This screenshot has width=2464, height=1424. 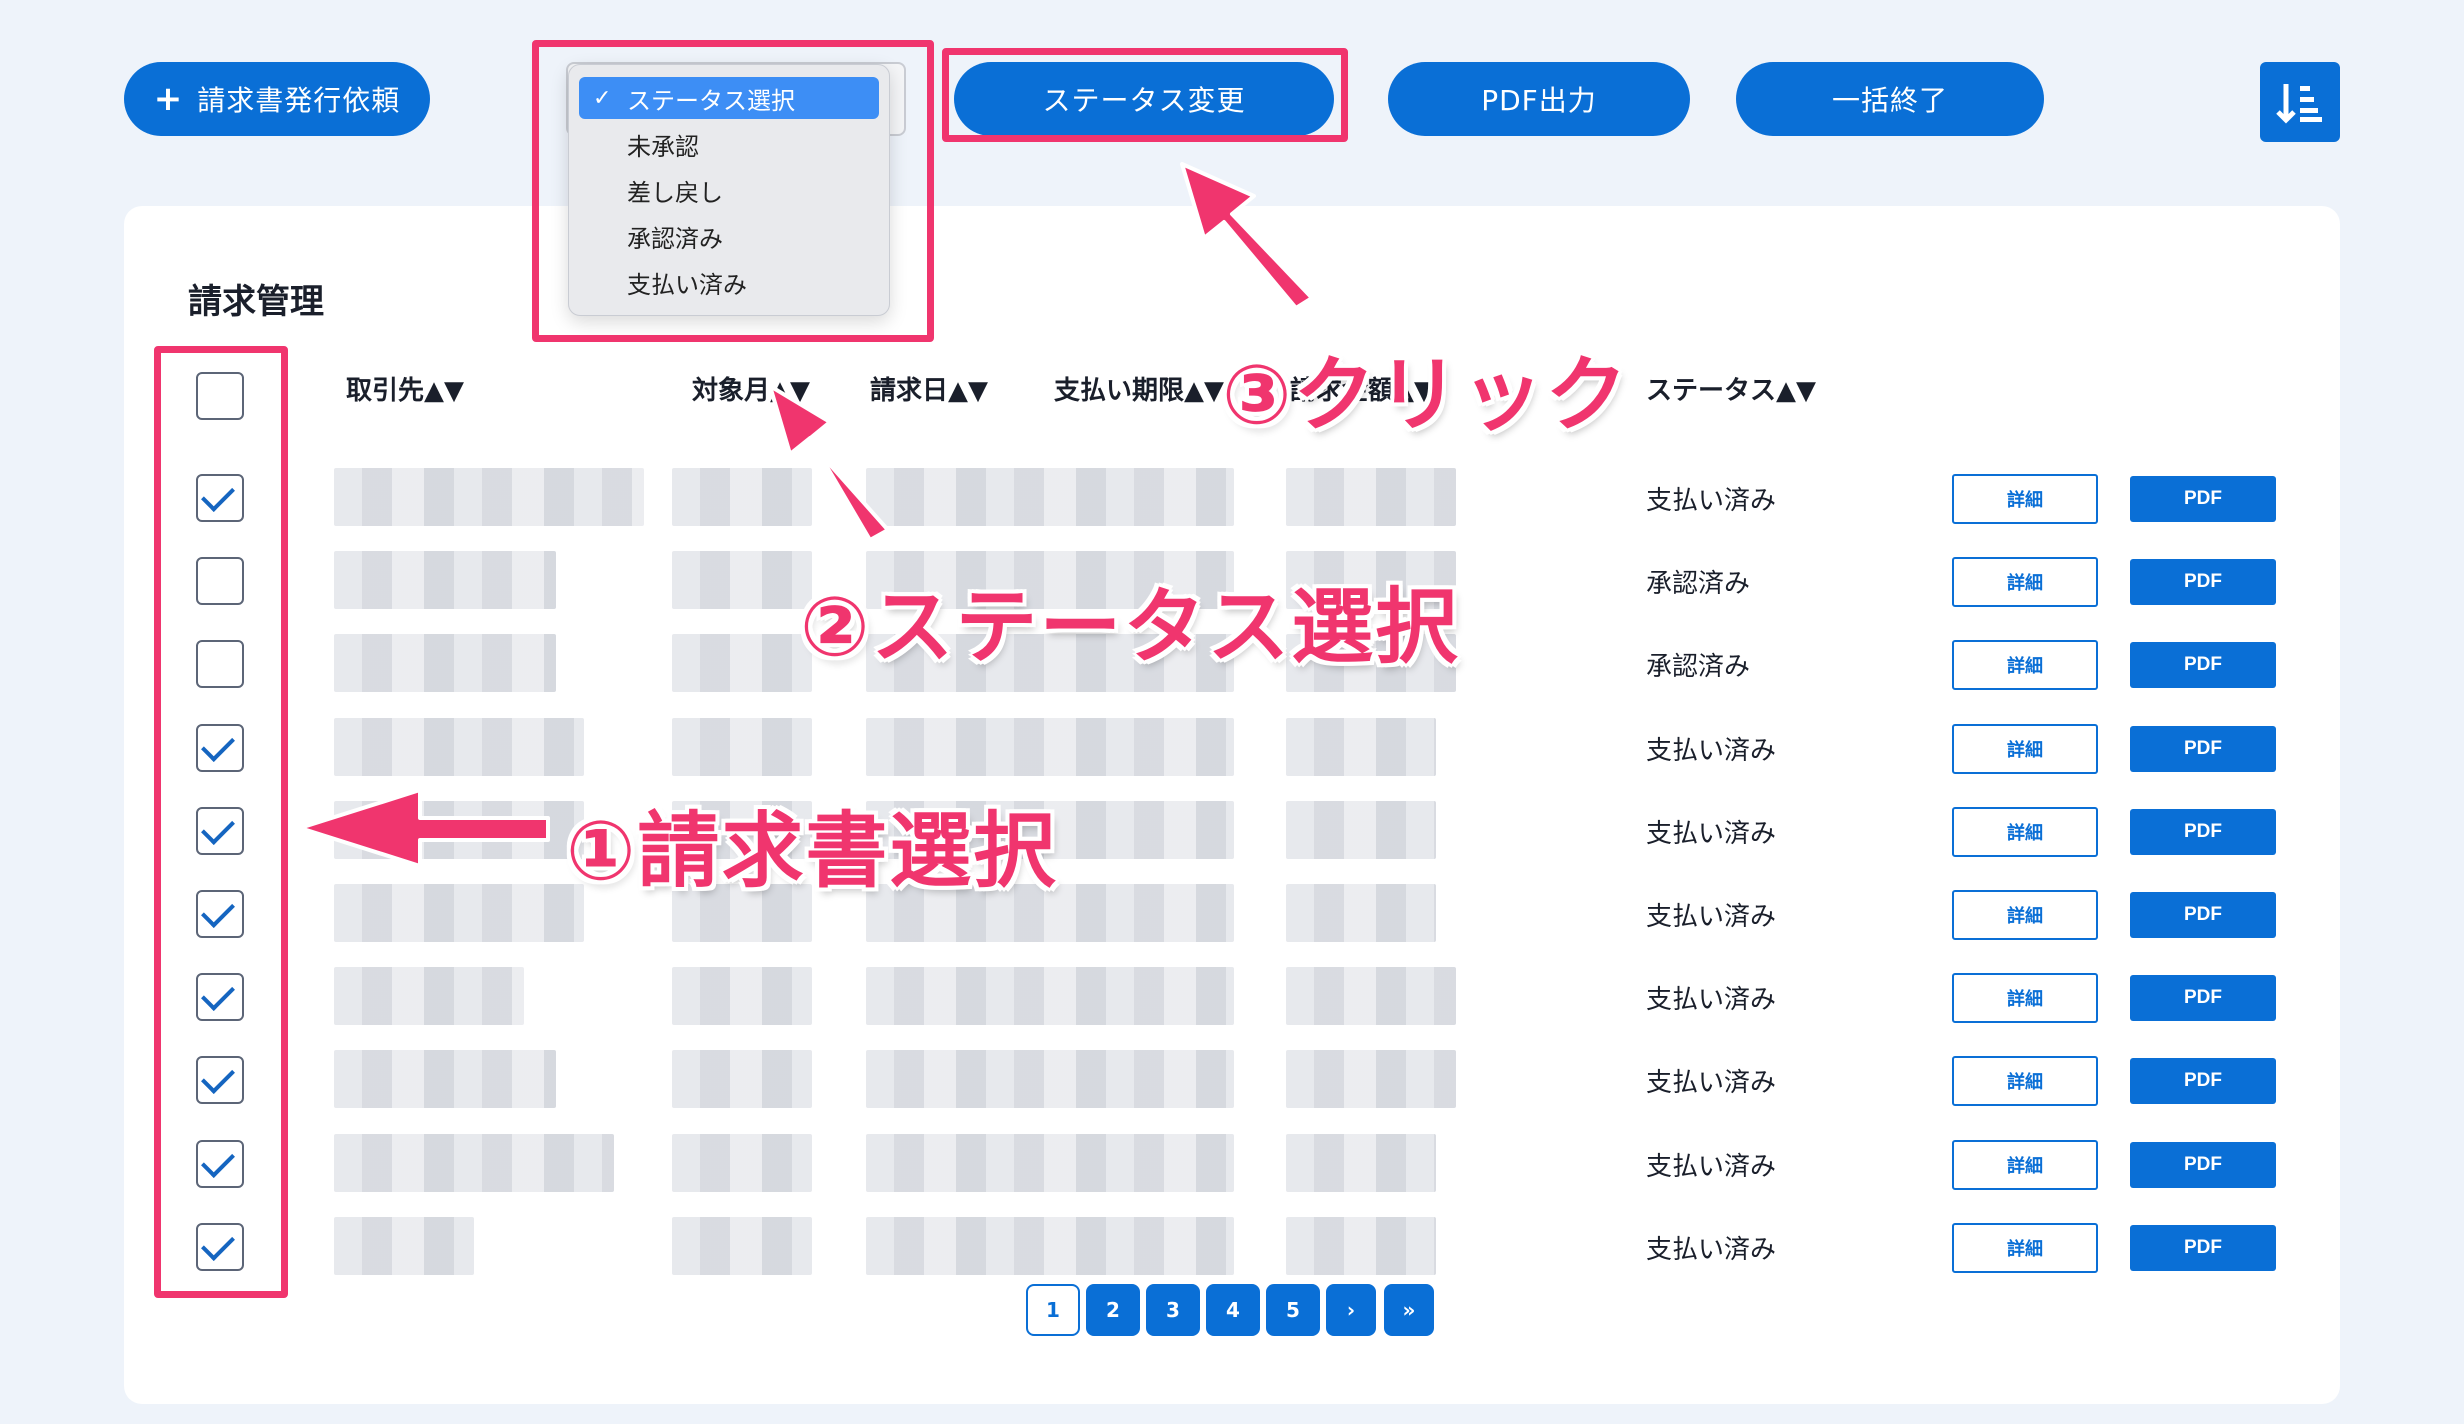 I want to click on next-page-button: ›, so click(x=1351, y=1310).